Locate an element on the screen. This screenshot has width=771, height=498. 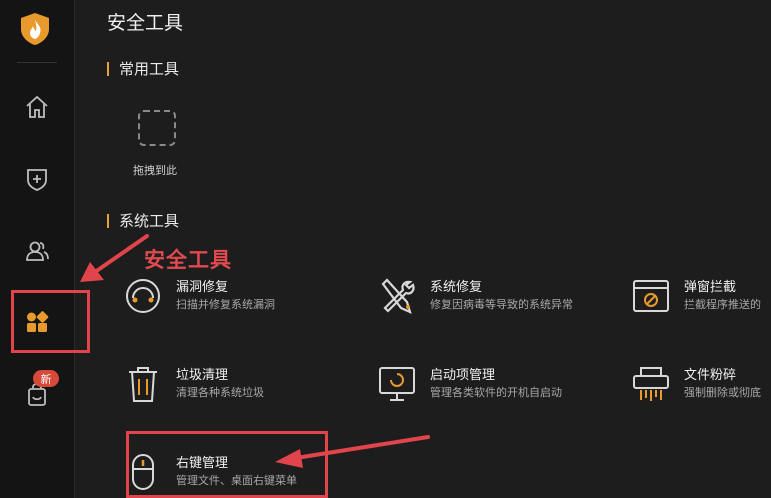
shield-plus-icon is located at coordinates (37, 180).